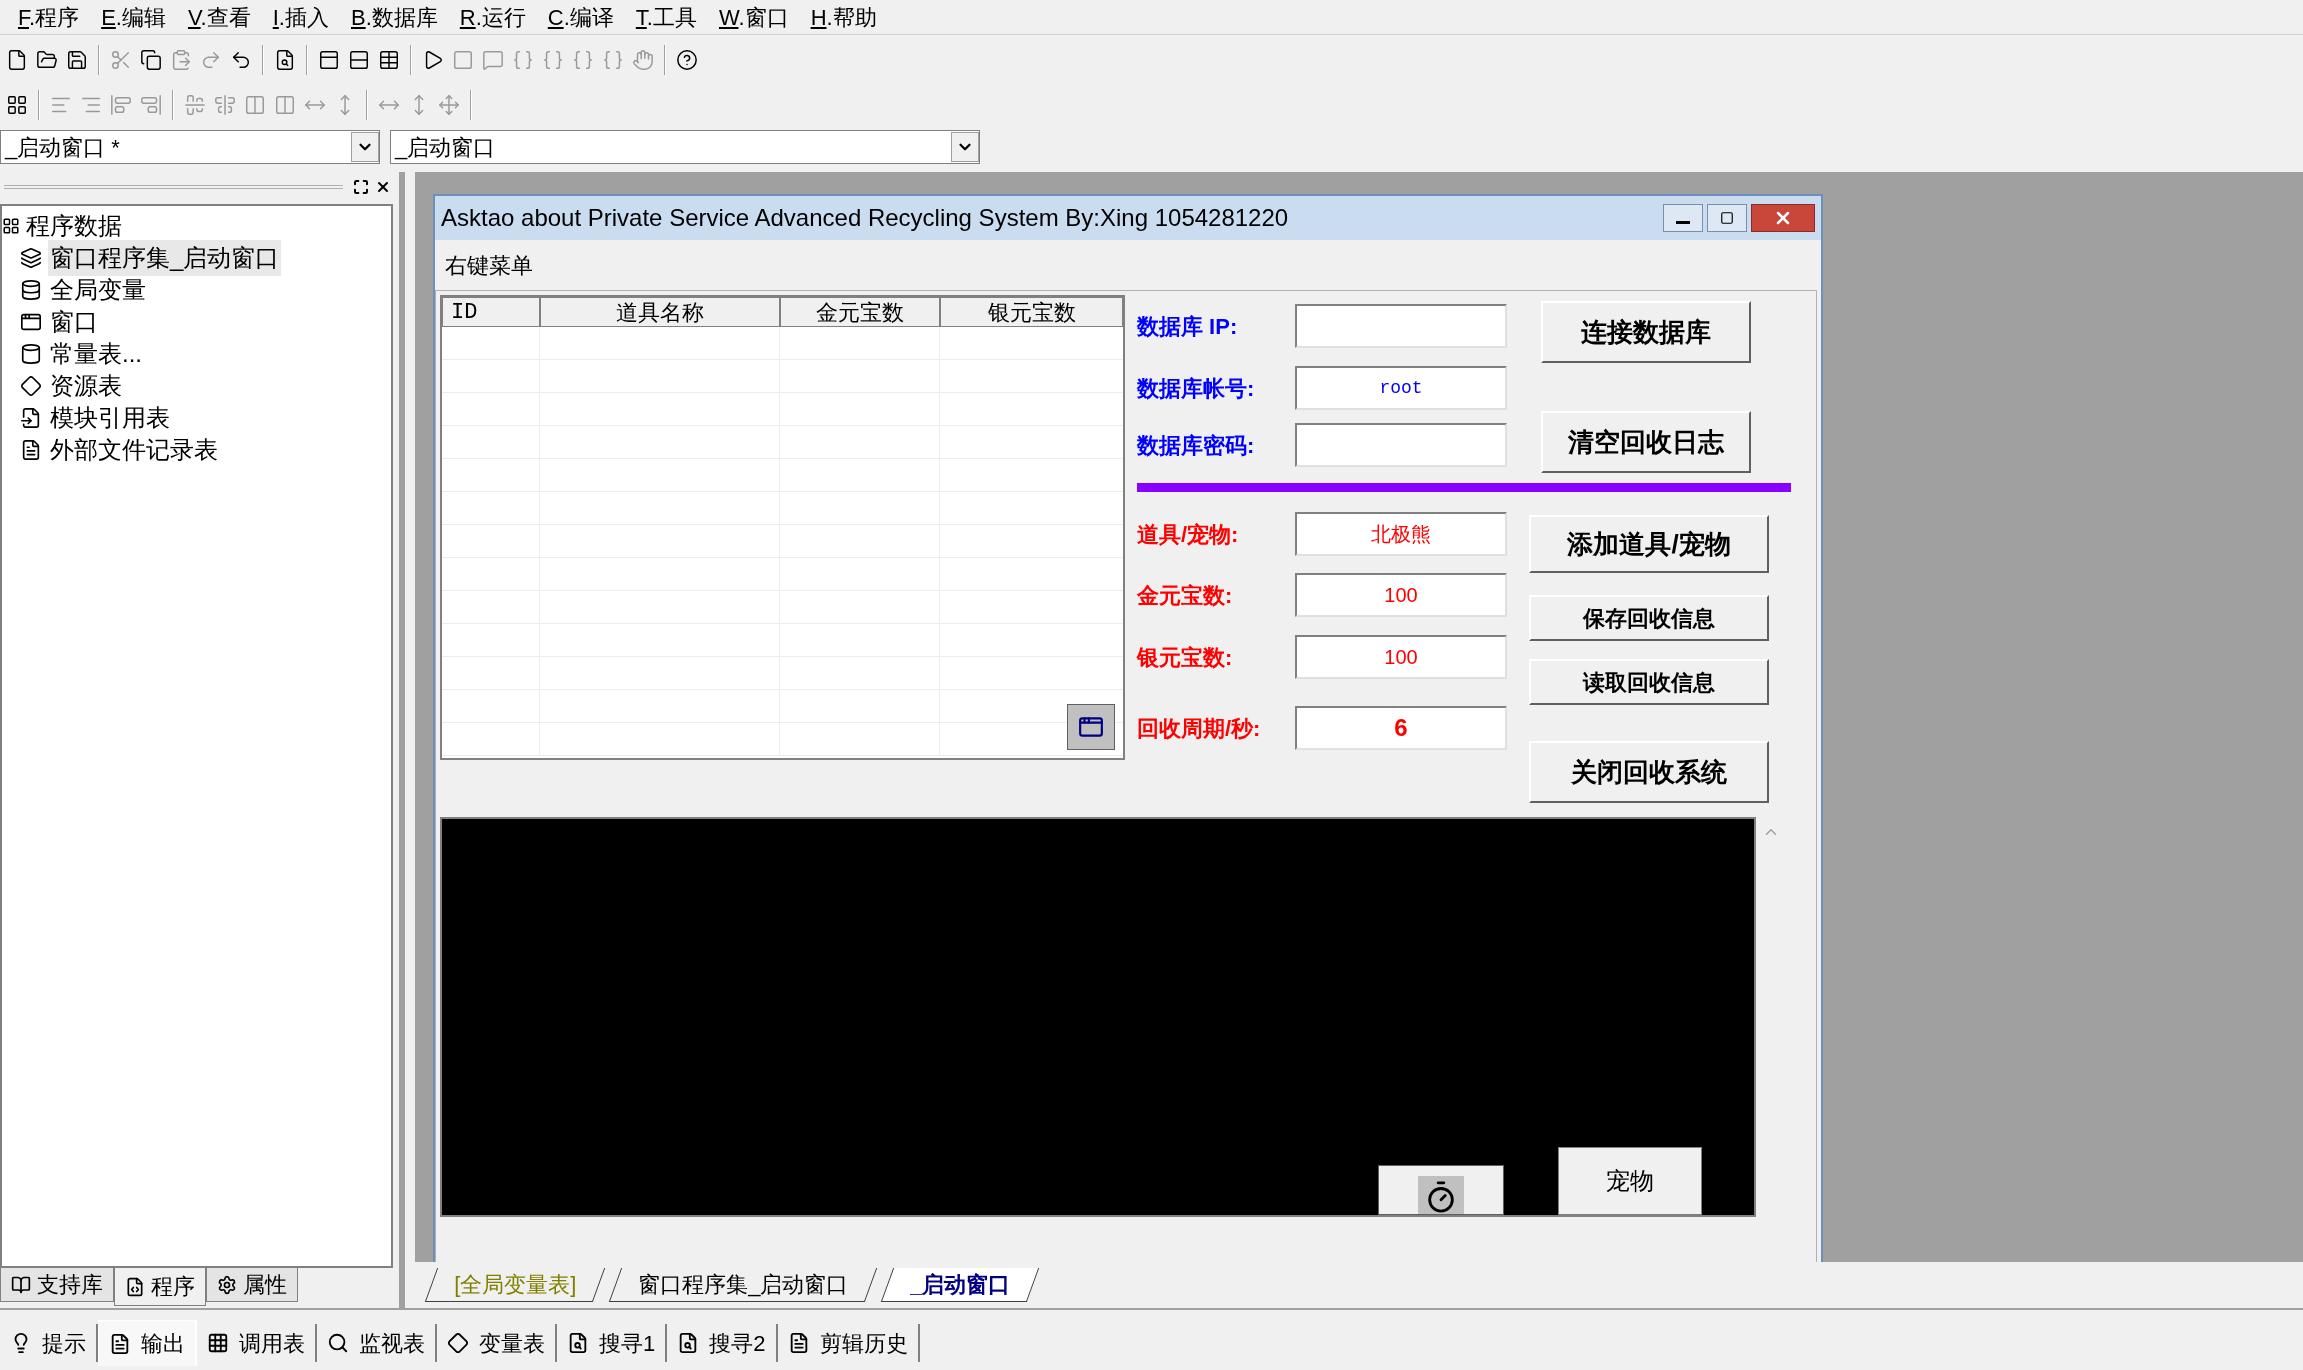 This screenshot has width=2303, height=1370. What do you see at coordinates (227, 1284) in the screenshot?
I see `properties-icon` at bounding box center [227, 1284].